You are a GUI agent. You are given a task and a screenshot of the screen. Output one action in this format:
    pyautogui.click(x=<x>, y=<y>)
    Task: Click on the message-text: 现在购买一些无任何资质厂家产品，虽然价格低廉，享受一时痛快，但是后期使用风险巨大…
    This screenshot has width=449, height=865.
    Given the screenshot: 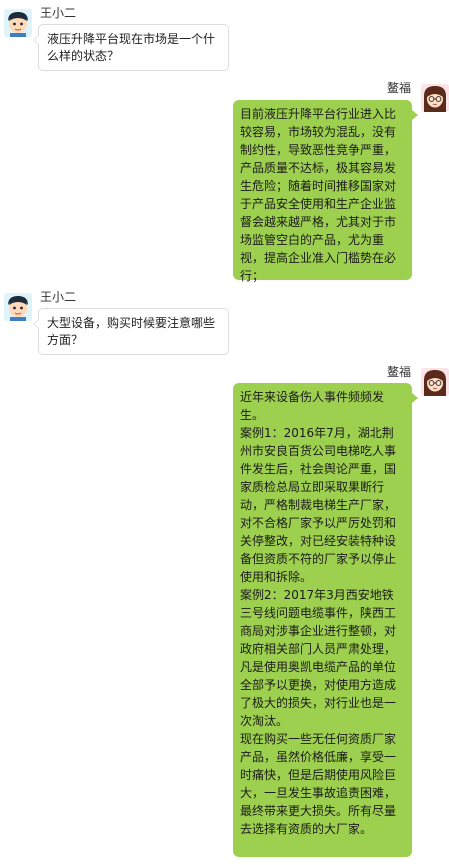 What is the action you would take?
    pyautogui.click(x=318, y=784)
    